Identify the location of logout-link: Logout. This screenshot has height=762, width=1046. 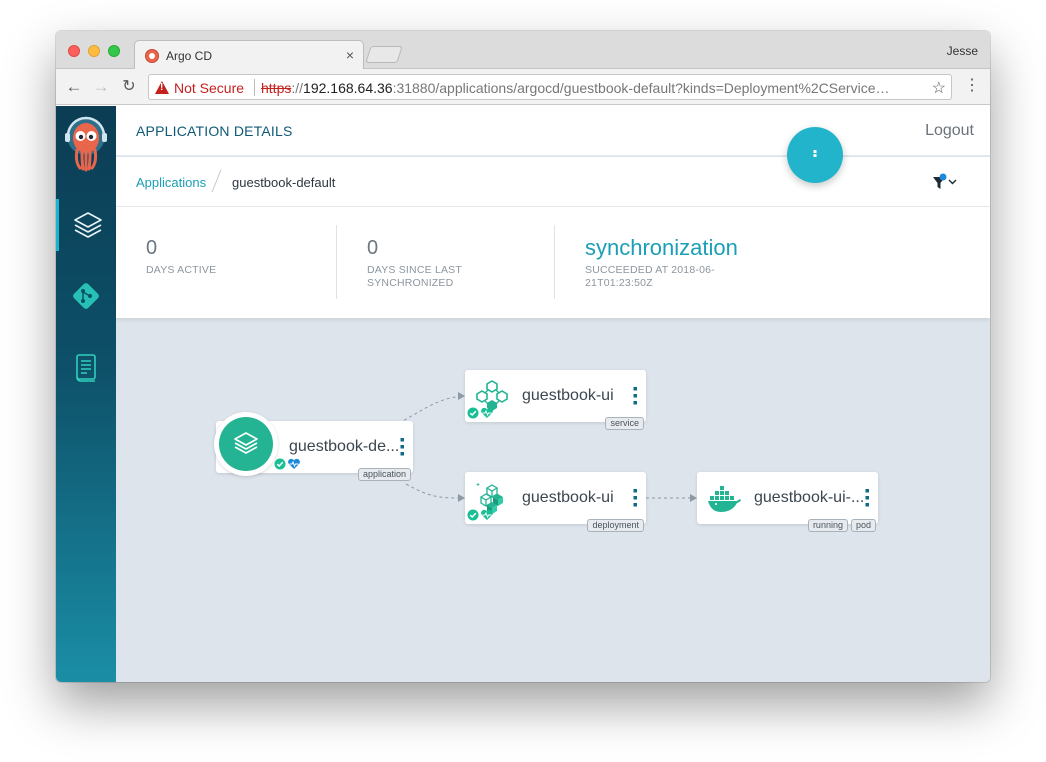
(949, 131).